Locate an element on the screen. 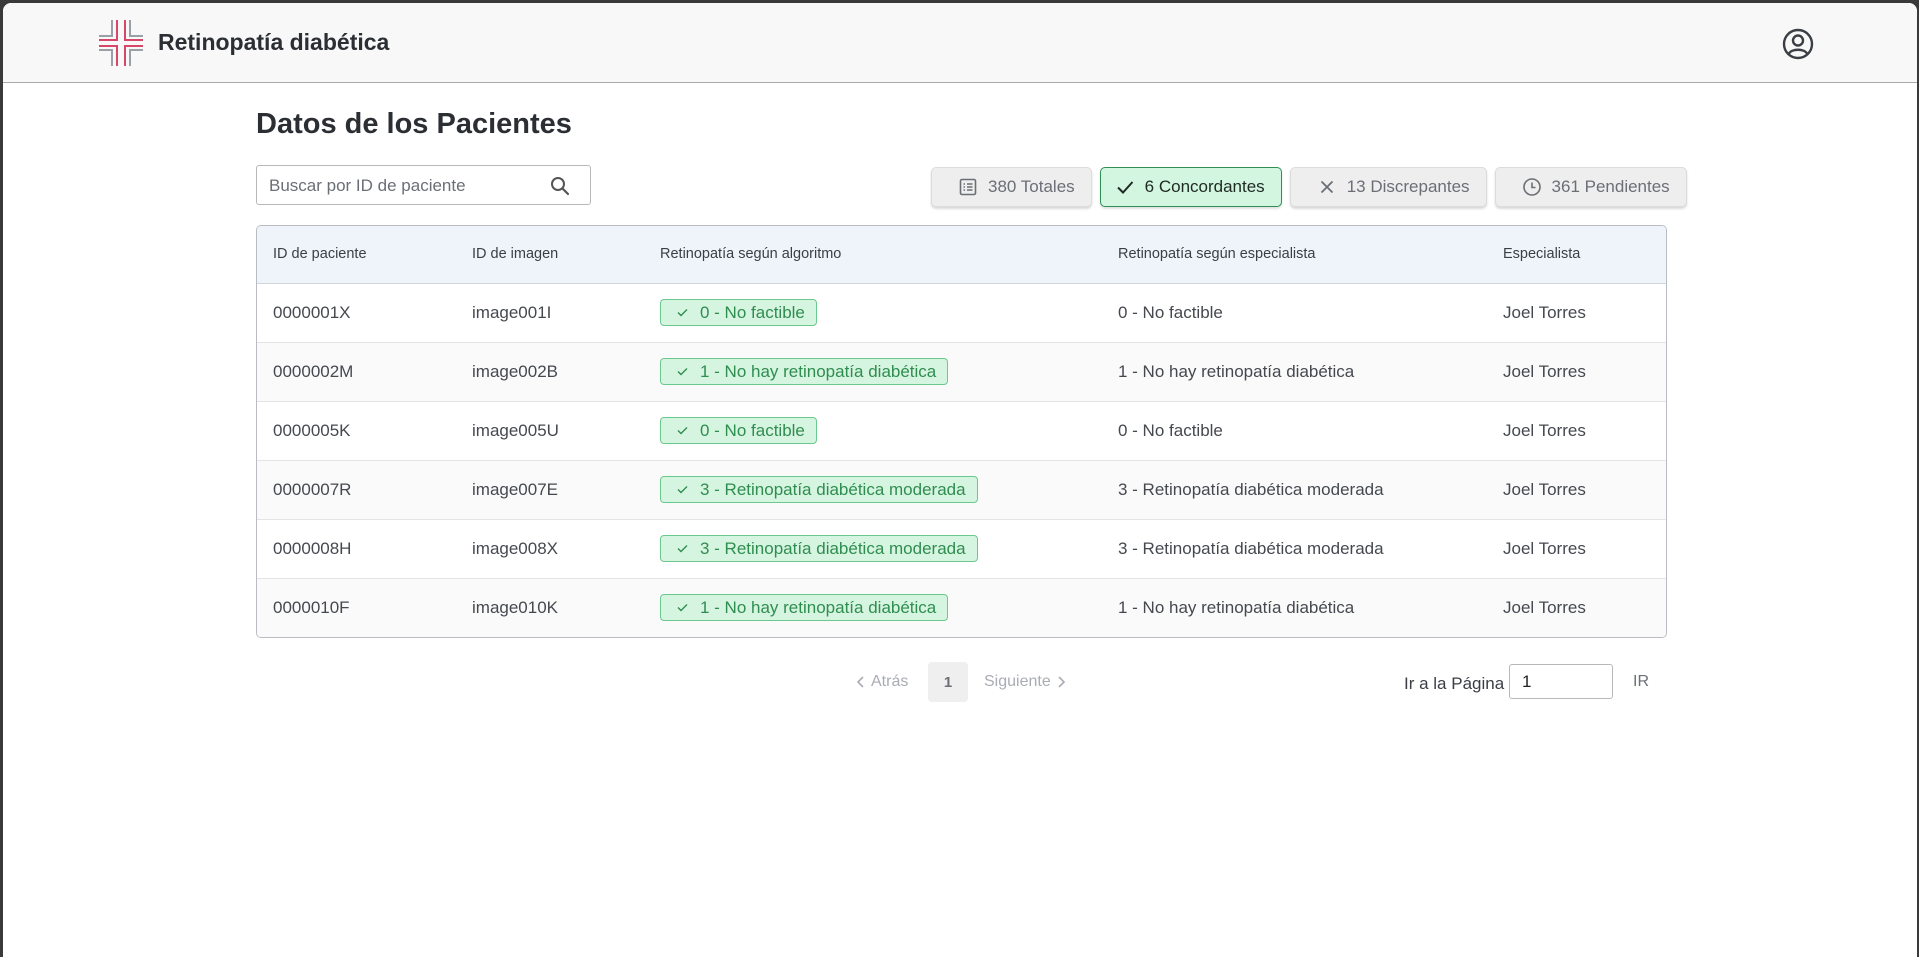 The height and width of the screenshot is (957, 1919). x-icon is located at coordinates (1326, 187).